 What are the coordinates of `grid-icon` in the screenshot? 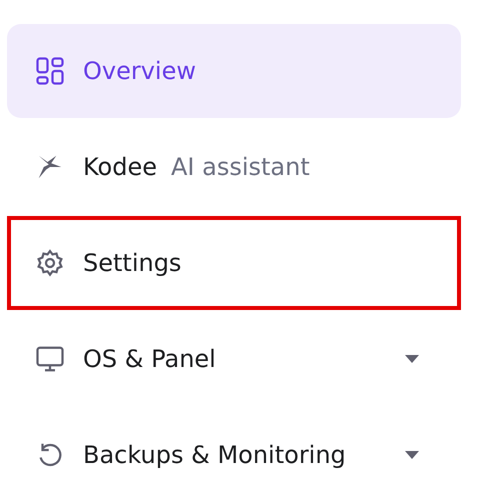 It's located at (50, 71).